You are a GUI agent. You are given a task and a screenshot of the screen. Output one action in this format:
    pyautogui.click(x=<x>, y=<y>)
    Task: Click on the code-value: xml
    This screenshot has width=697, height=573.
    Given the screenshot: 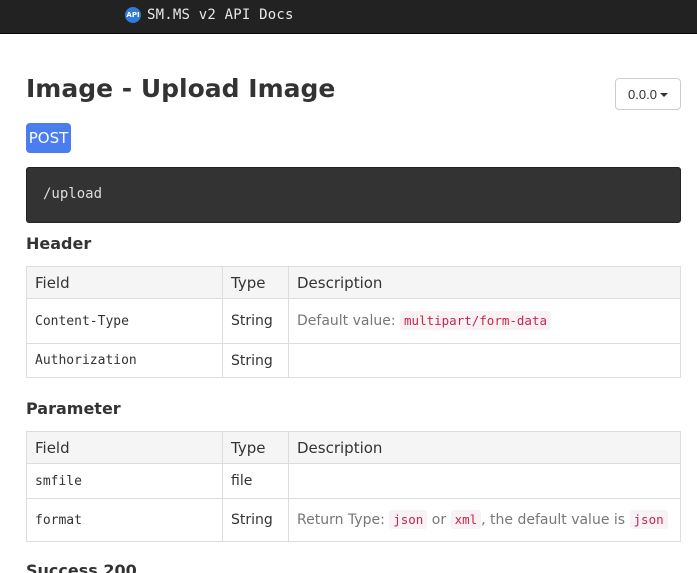 What is the action you would take?
    pyautogui.click(x=466, y=519)
    